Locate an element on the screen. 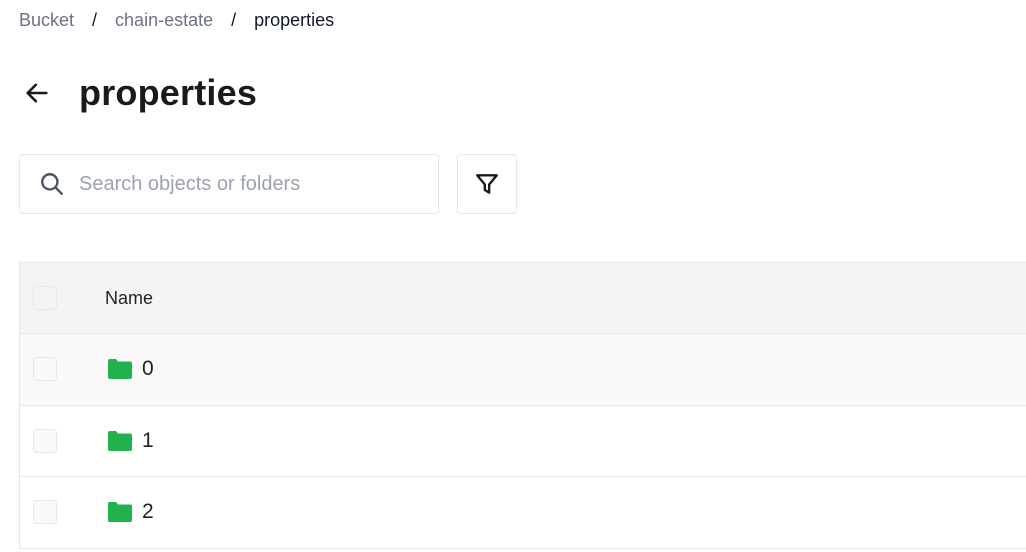 Image resolution: width=1026 pixels, height=552 pixels. title-row: properties is located at coordinates (138, 93).